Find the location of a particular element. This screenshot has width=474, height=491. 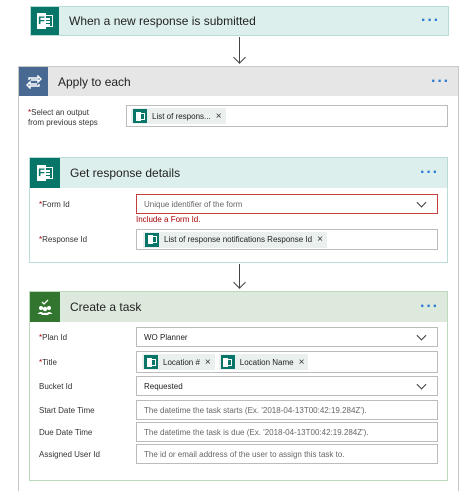

bucket-id-dropdown: Requested is located at coordinates (287, 386).